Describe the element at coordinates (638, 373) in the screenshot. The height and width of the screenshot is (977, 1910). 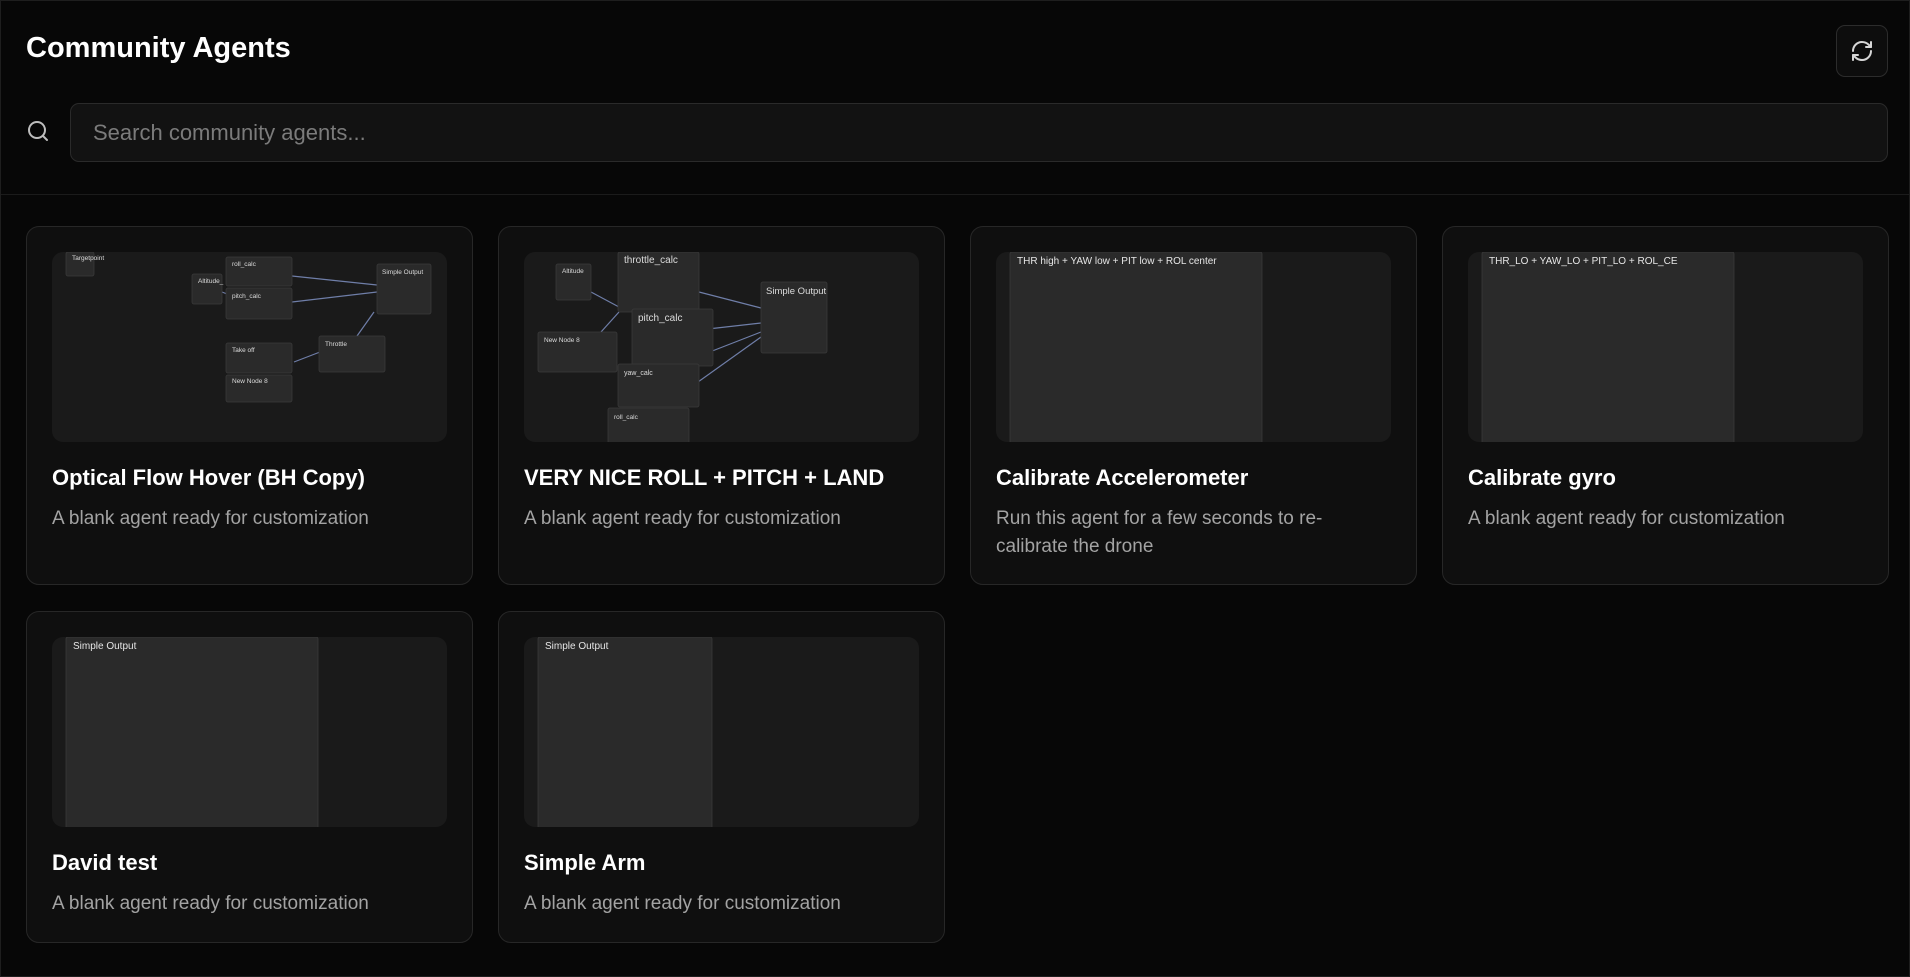
I see `graph-node-label: yaw_calc` at that location.